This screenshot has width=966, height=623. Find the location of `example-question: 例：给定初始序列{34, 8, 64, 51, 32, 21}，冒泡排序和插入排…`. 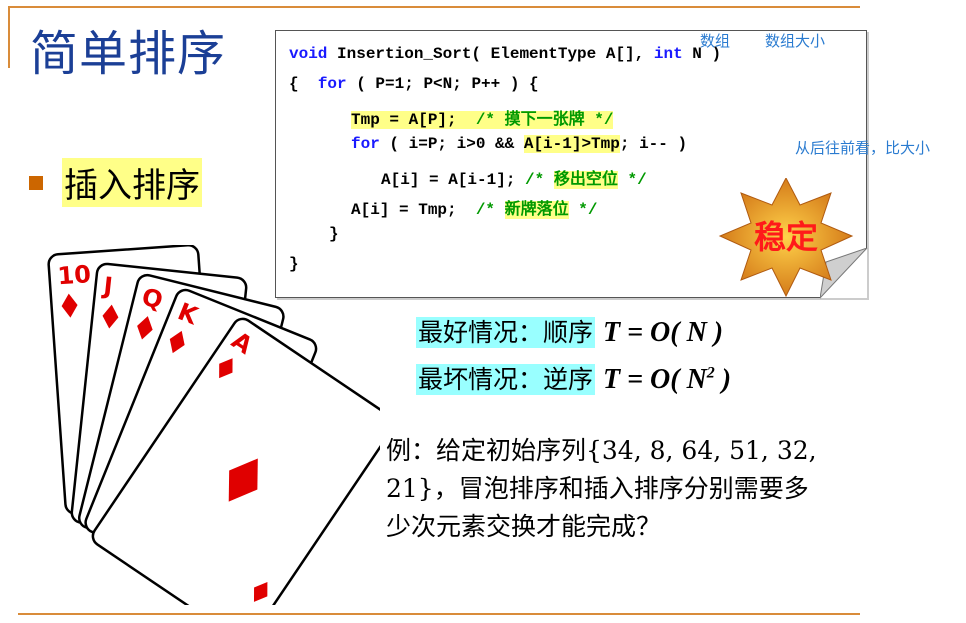

example-question: 例：给定初始序列{34, 8, 64, 51, 32, 21}，冒泡排序和插入排… is located at coordinates (601, 488).